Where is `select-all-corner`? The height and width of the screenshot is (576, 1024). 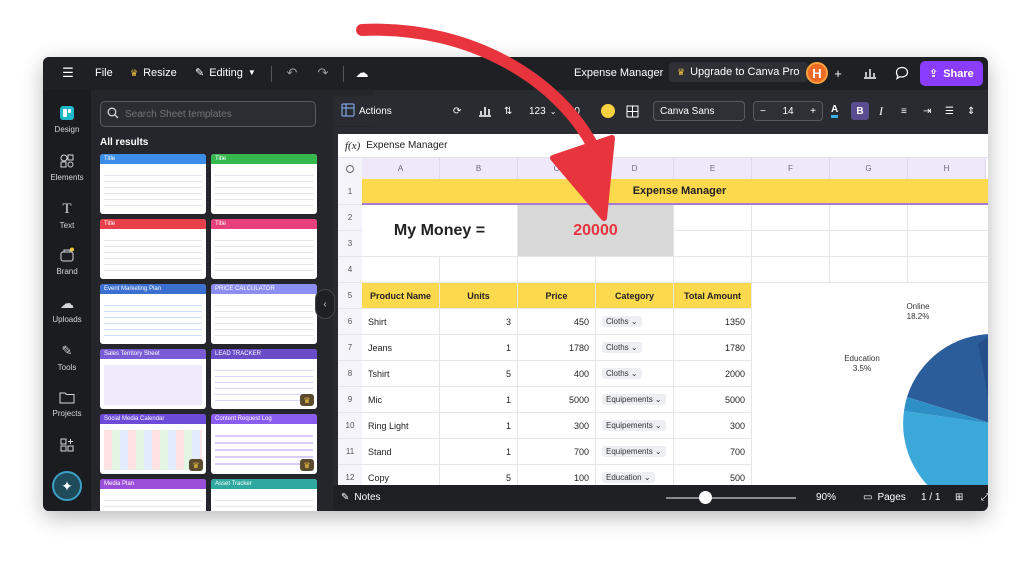 select-all-corner is located at coordinates (350, 168).